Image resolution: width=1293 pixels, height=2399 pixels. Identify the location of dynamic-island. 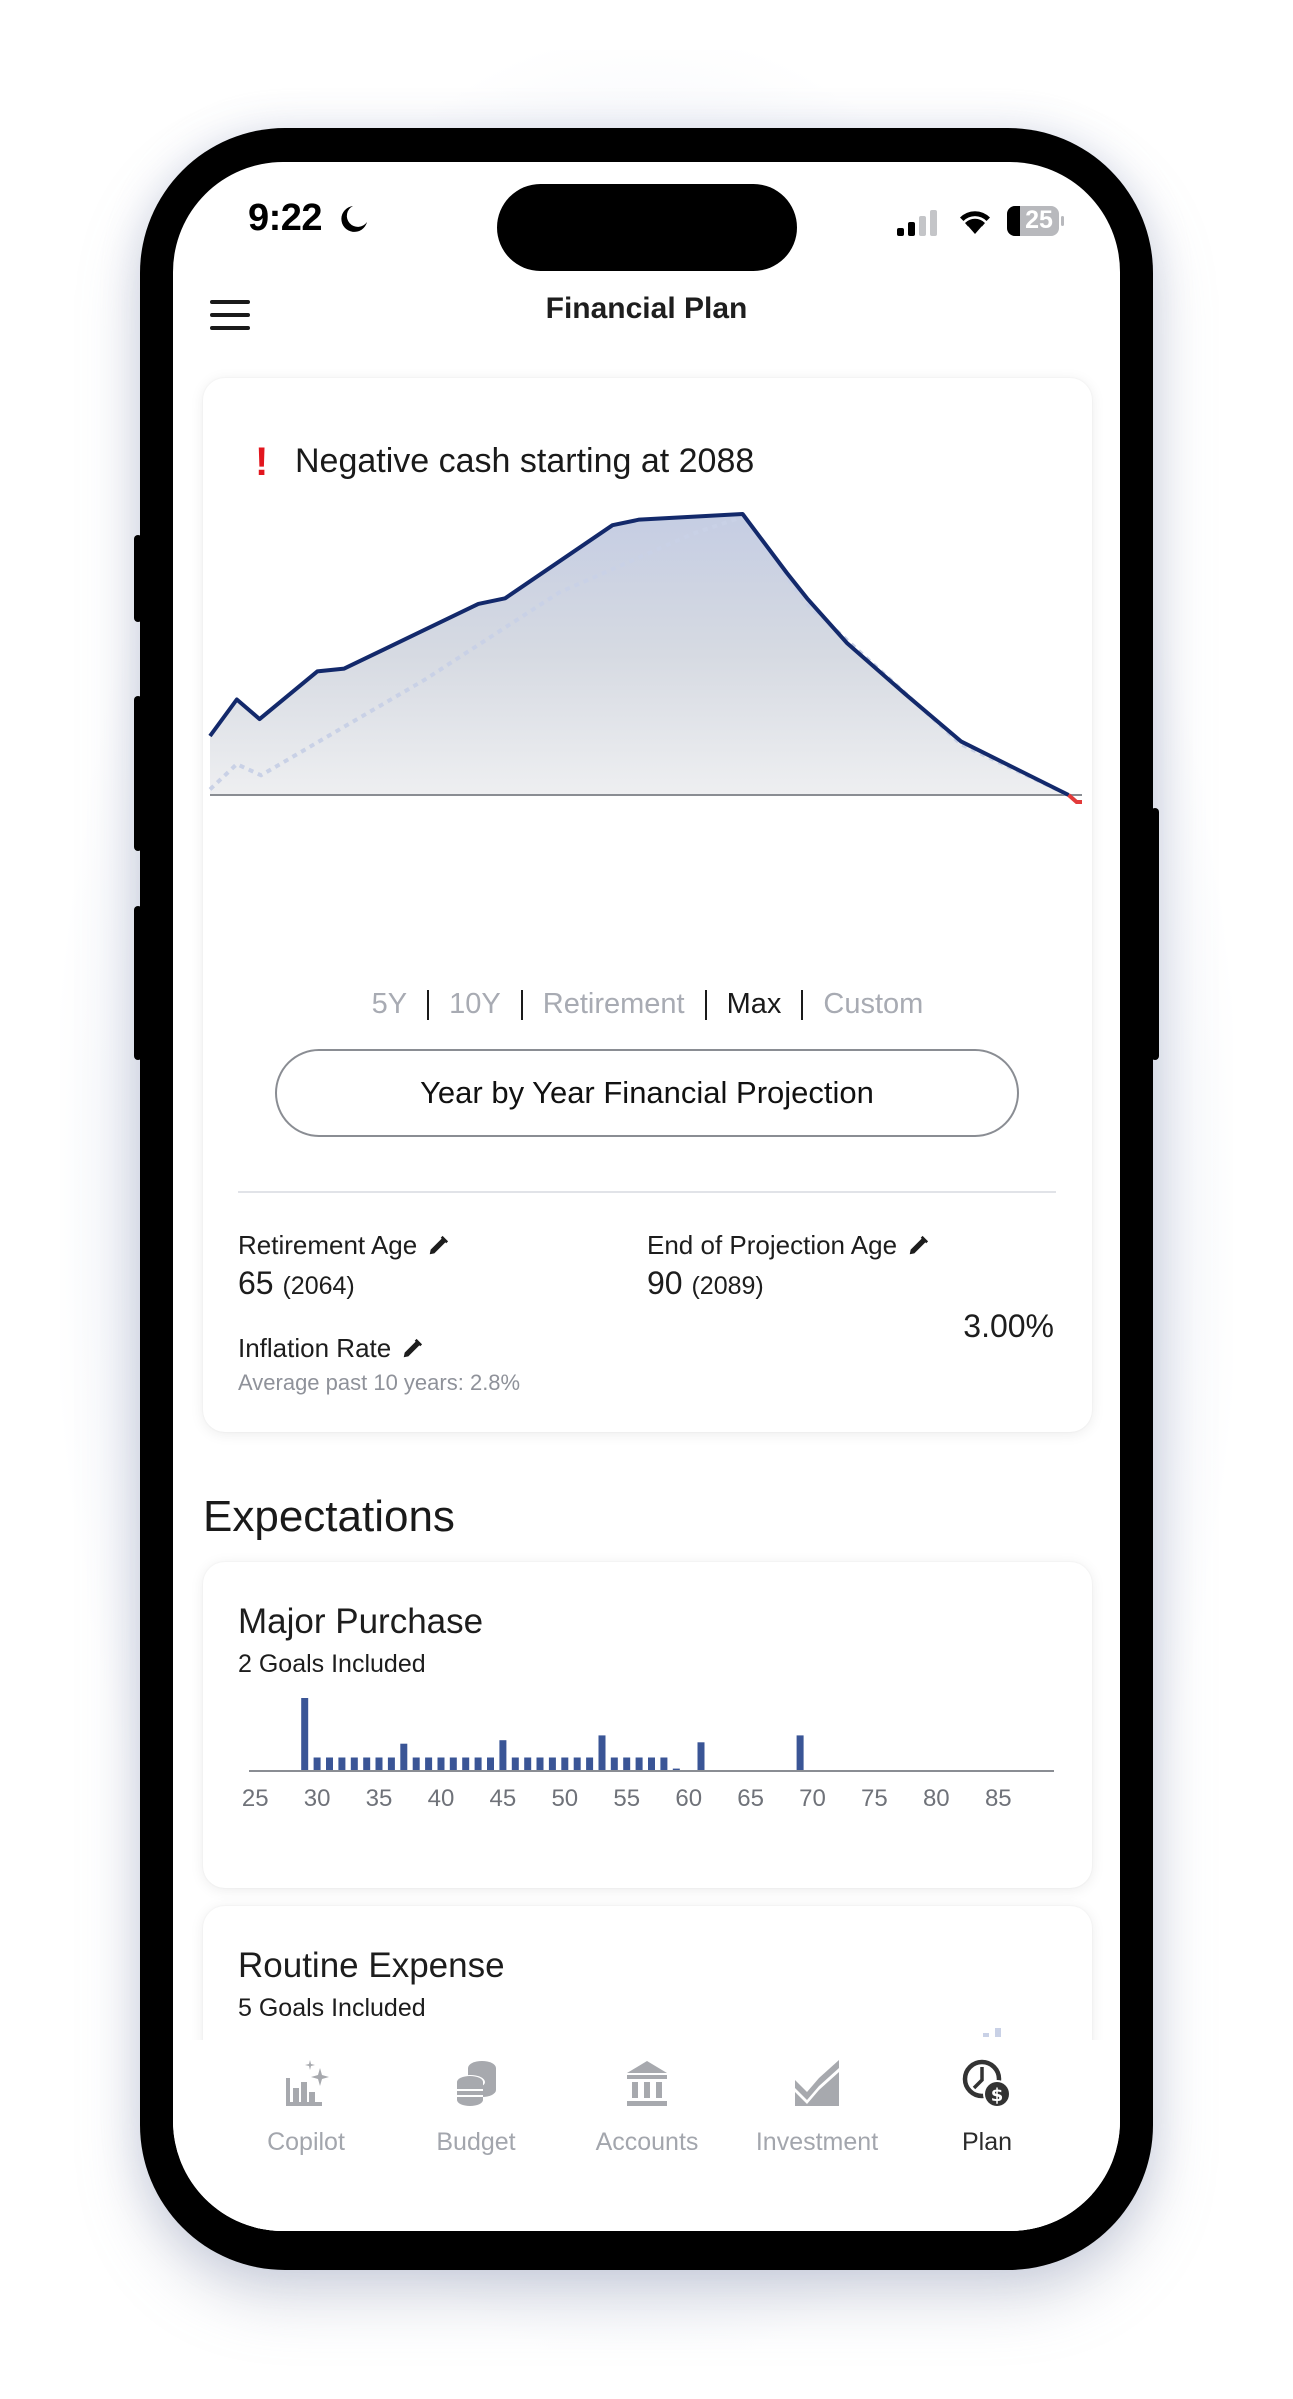
(647, 227).